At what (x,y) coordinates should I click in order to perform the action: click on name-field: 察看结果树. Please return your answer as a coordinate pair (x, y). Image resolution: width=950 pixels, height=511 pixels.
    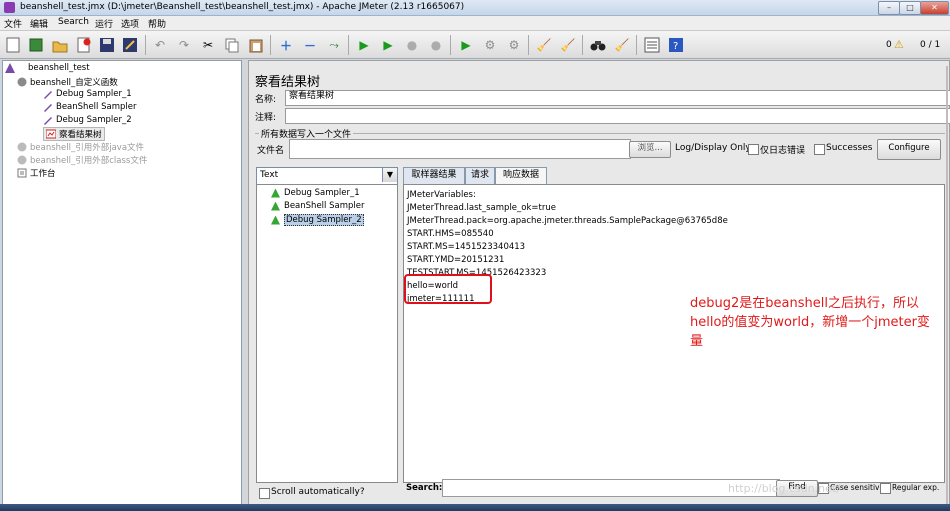
    Looking at the image, I should click on (617, 98).